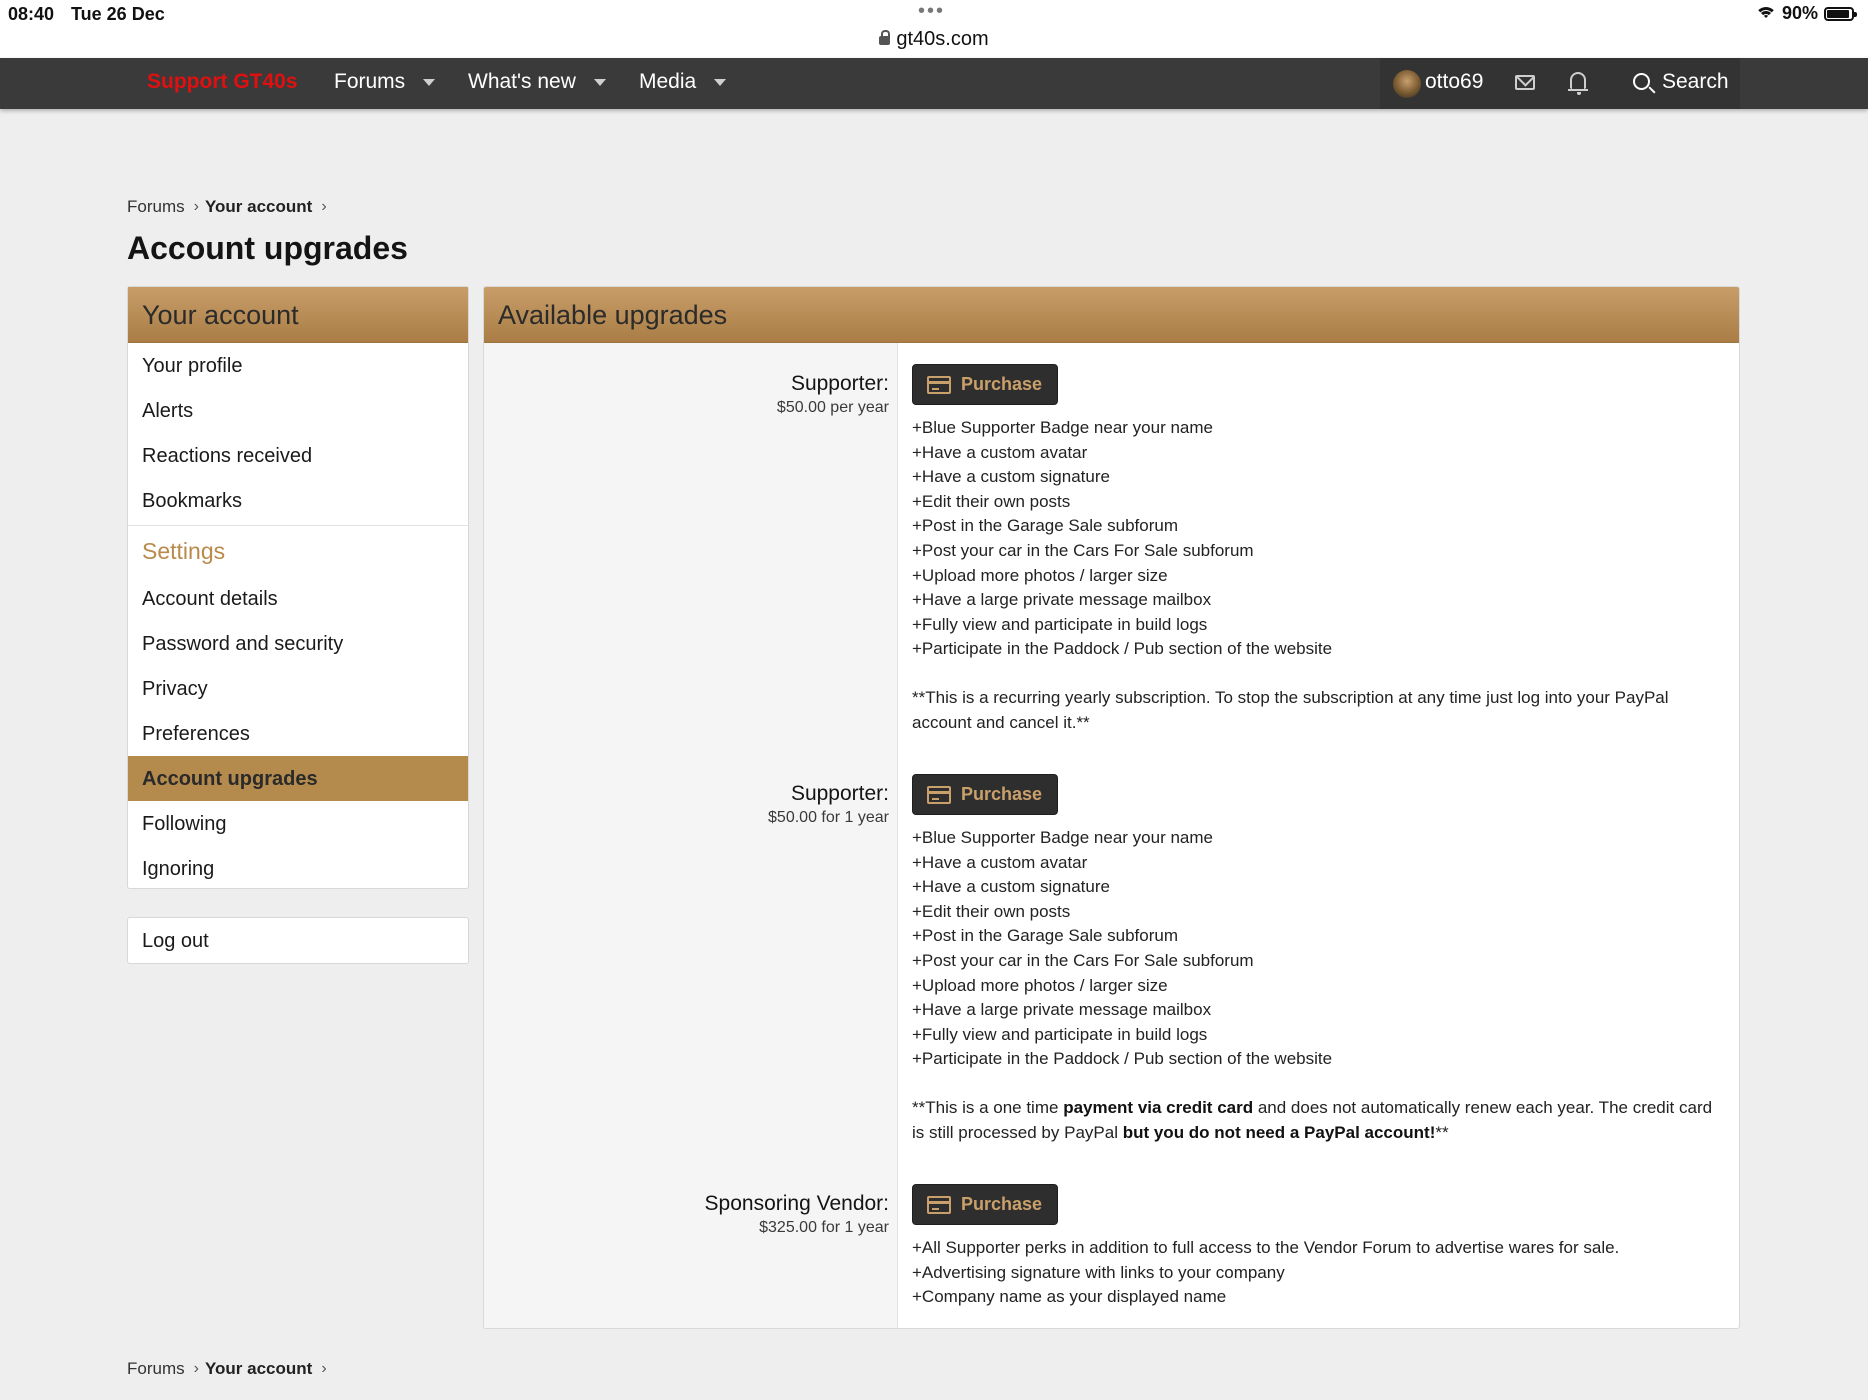  Describe the element at coordinates (298, 598) in the screenshot. I see `sidebar-item-account-details: Account details` at that location.